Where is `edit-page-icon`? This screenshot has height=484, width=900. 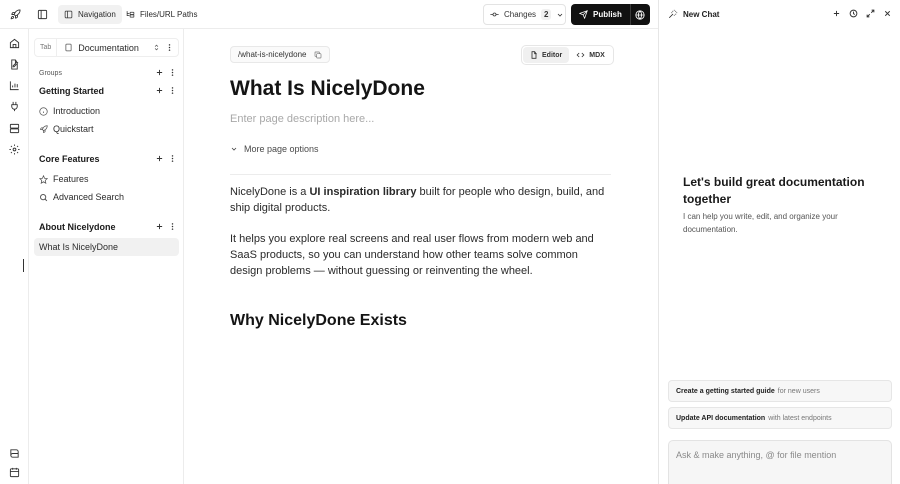 edit-page-icon is located at coordinates (14, 64).